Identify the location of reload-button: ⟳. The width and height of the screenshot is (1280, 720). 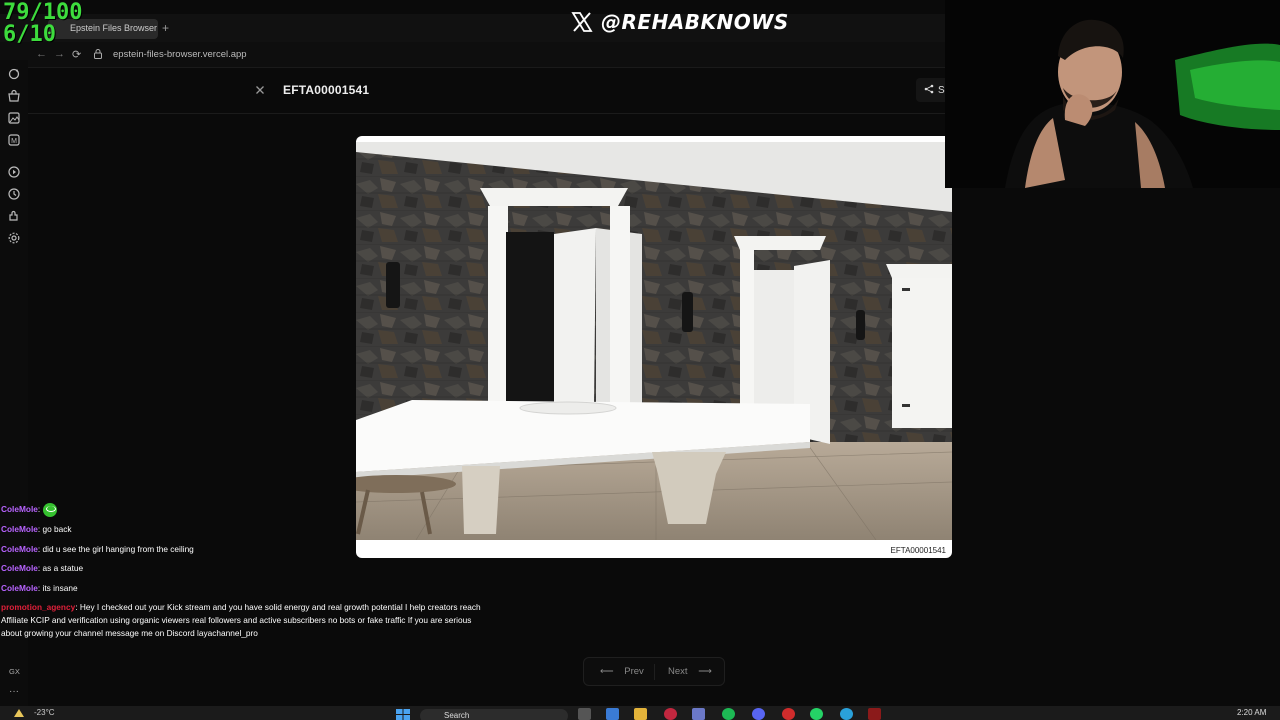
(76, 54).